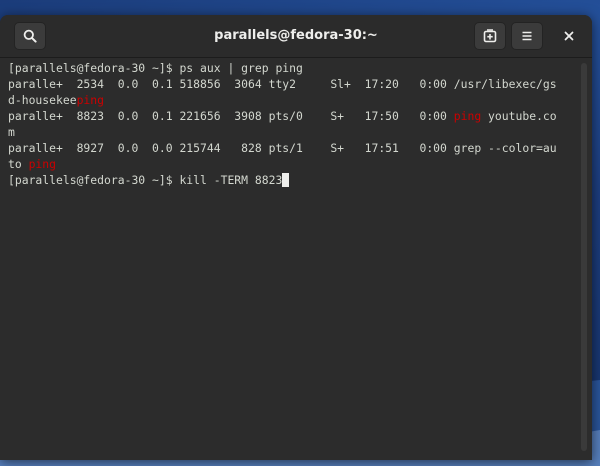  What do you see at coordinates (145, 180) in the screenshot?
I see `terminal-text: [parallels@fedora-30 ~]$ kill -TERM 8823` at bounding box center [145, 180].